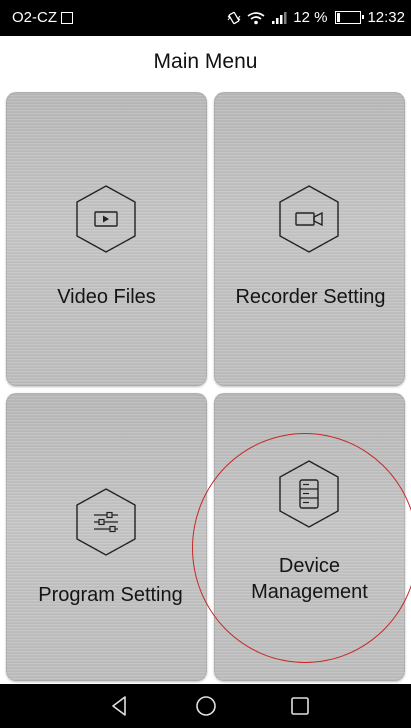 This screenshot has width=411, height=728. Describe the element at coordinates (309, 219) in the screenshot. I see `camera-icon` at that location.